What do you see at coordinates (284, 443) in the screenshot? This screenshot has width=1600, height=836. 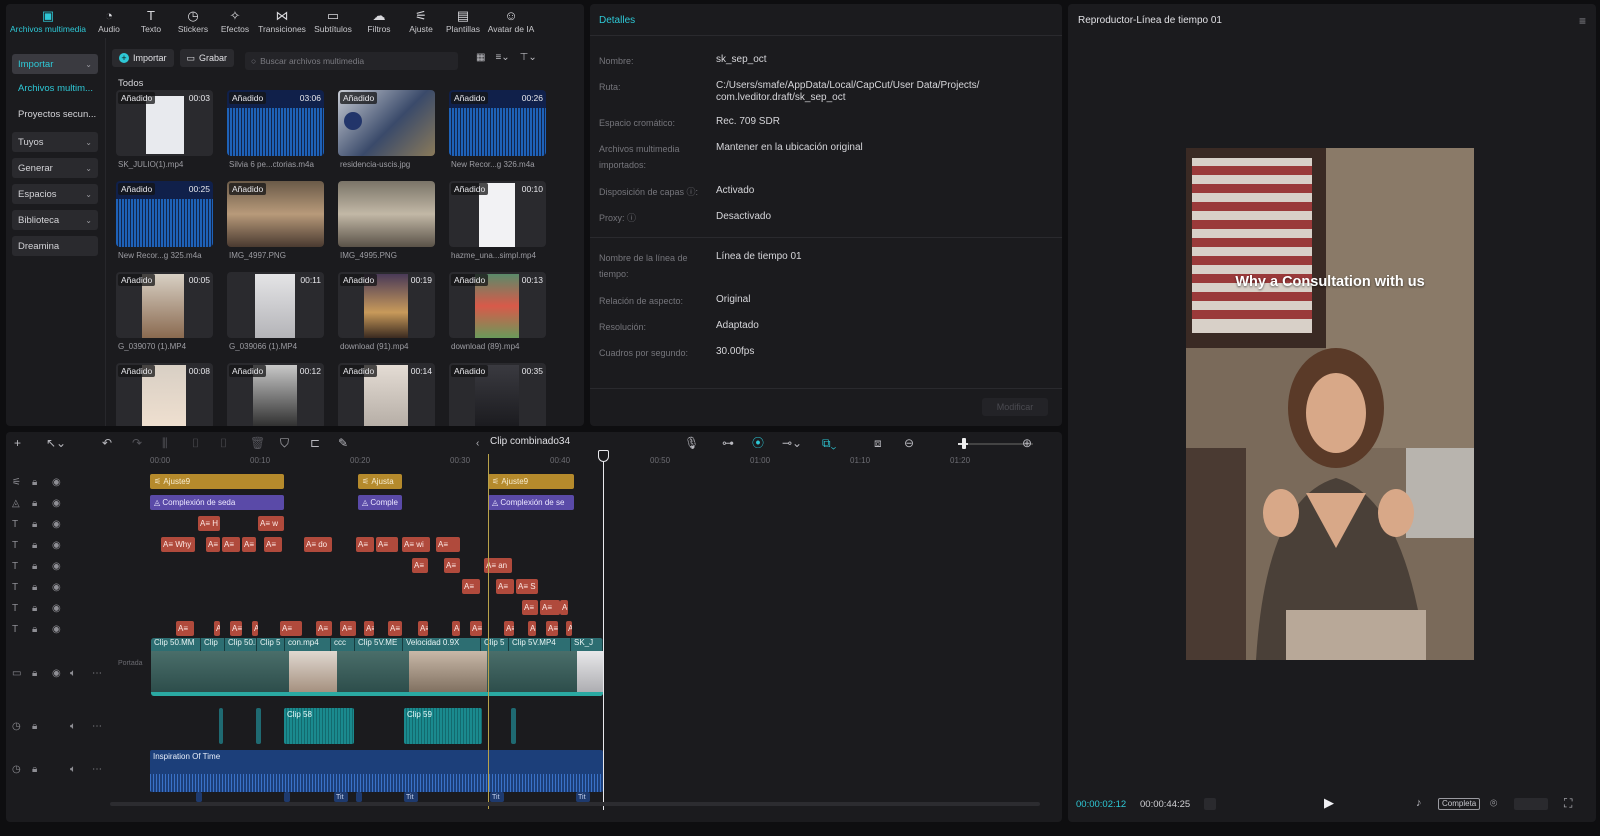 I see `marker-icon: ⛉` at bounding box center [284, 443].